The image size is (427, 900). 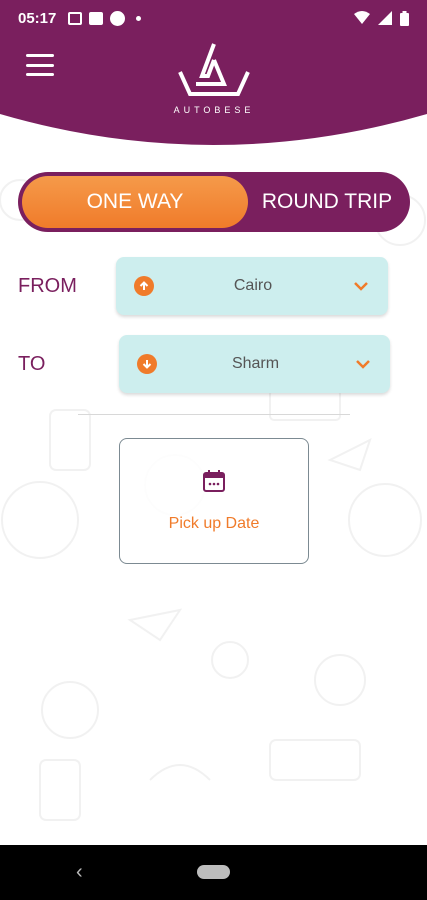 I want to click on from-label: FROM, so click(x=47, y=286).